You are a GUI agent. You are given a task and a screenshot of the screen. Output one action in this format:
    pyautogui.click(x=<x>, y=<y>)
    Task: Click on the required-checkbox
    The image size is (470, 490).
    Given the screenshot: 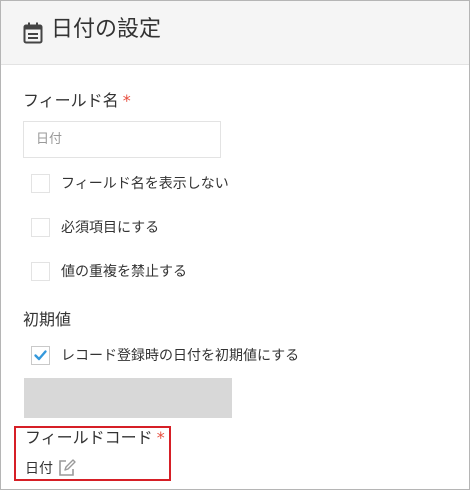 What is the action you would take?
    pyautogui.click(x=40, y=227)
    